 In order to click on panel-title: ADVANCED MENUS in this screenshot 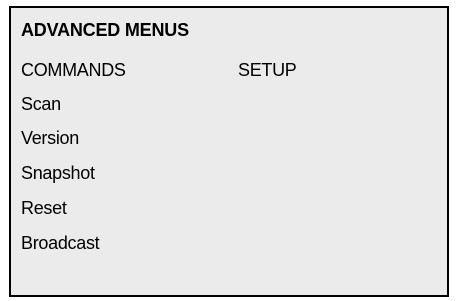, I will do `click(105, 30)`.